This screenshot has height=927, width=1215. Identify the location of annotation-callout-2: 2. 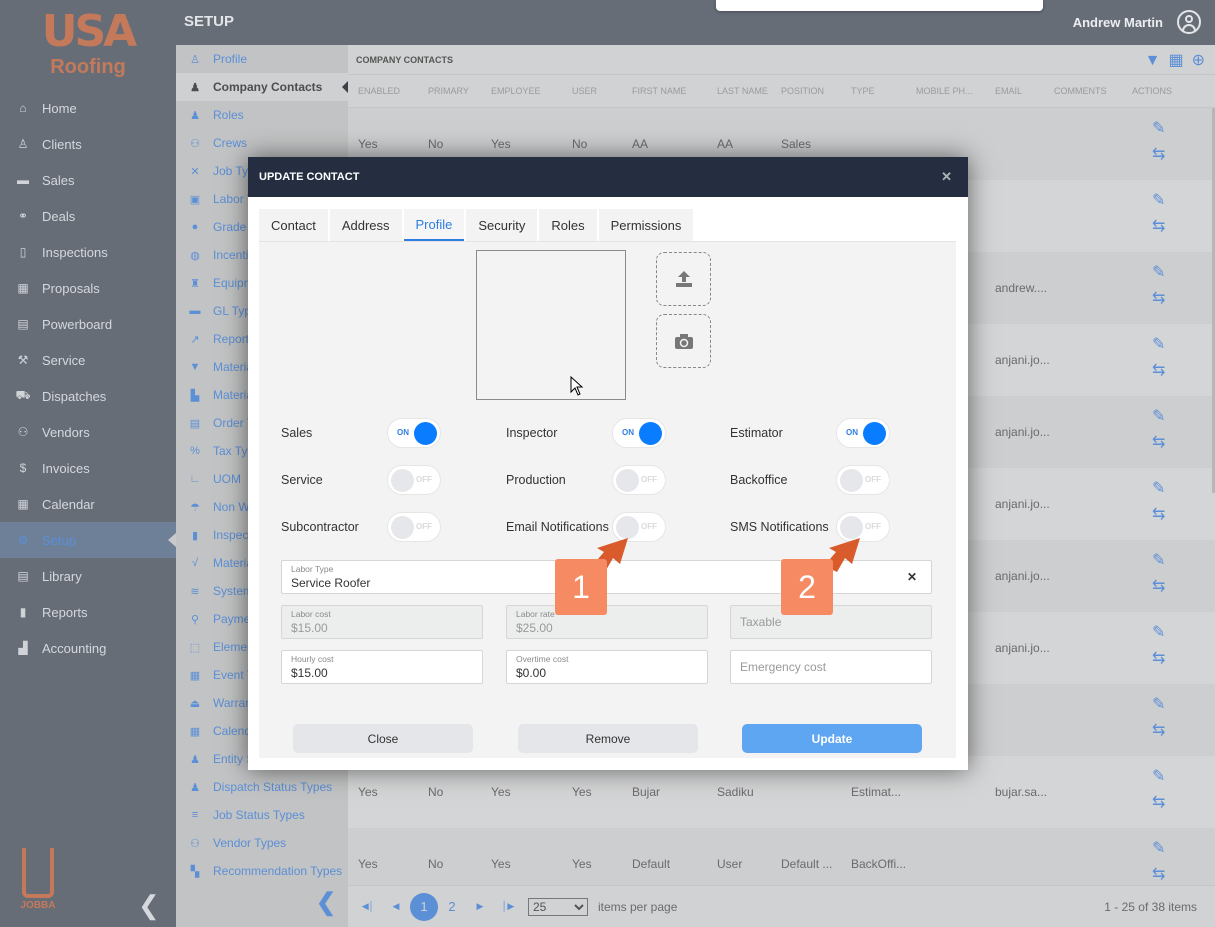
(807, 587).